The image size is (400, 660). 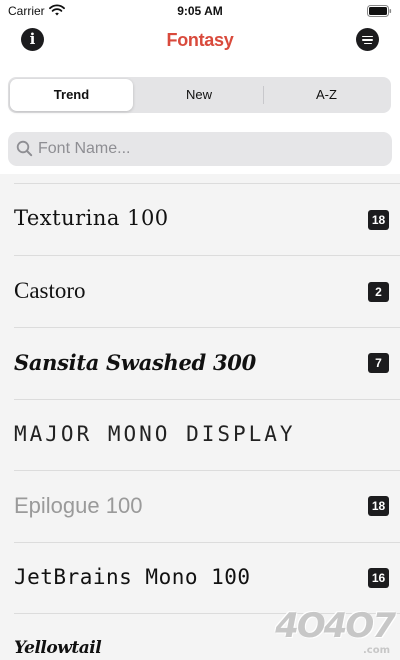 I want to click on status-bar: Carrier 9:05 AM, so click(x=200, y=11).